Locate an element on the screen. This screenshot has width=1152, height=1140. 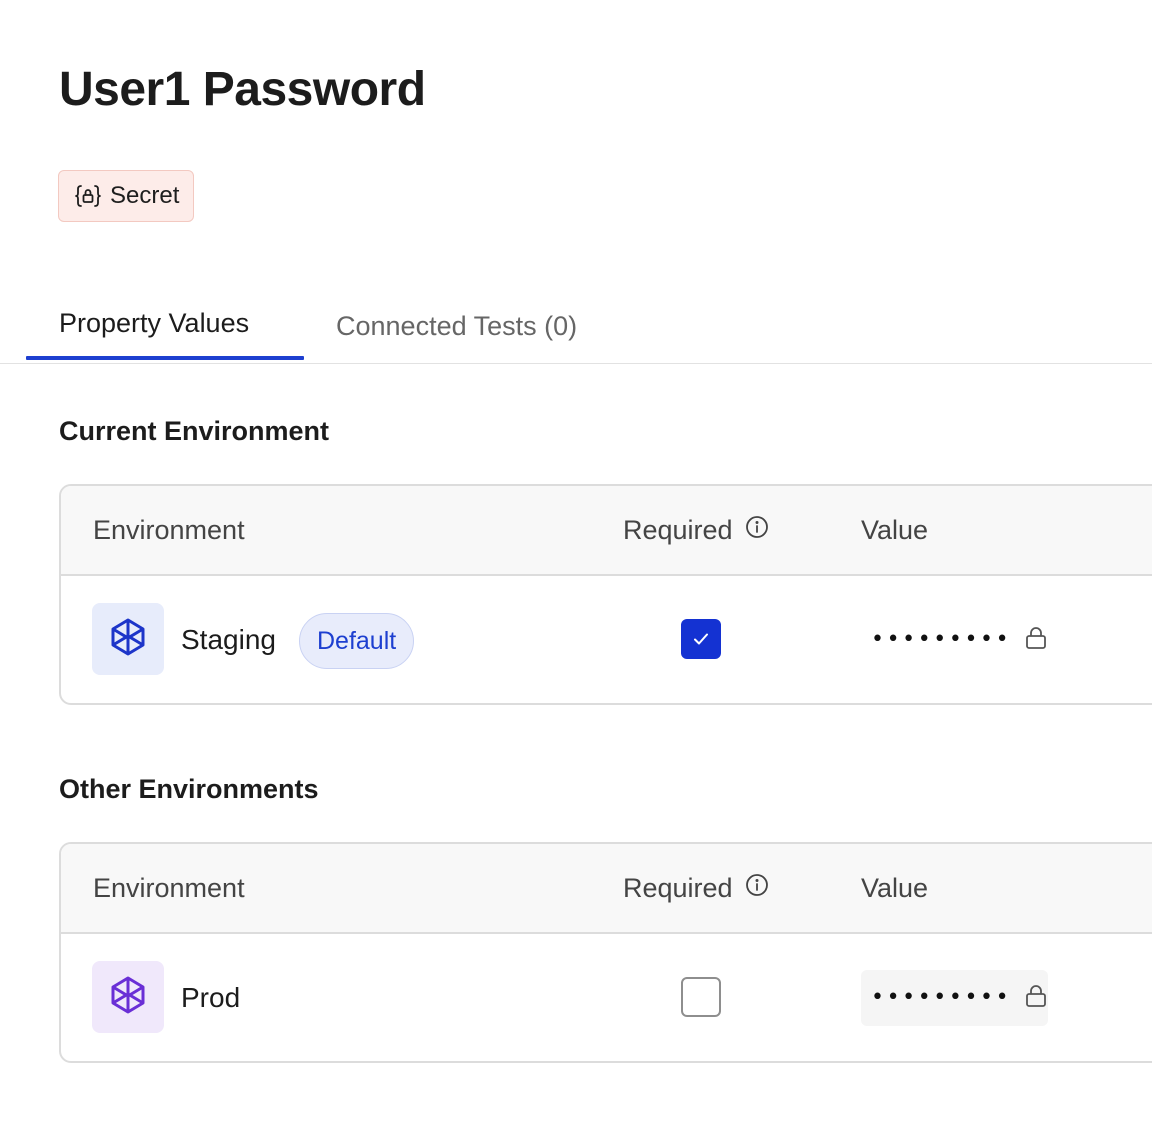
environment-name: Staging is located at coordinates (228, 639).